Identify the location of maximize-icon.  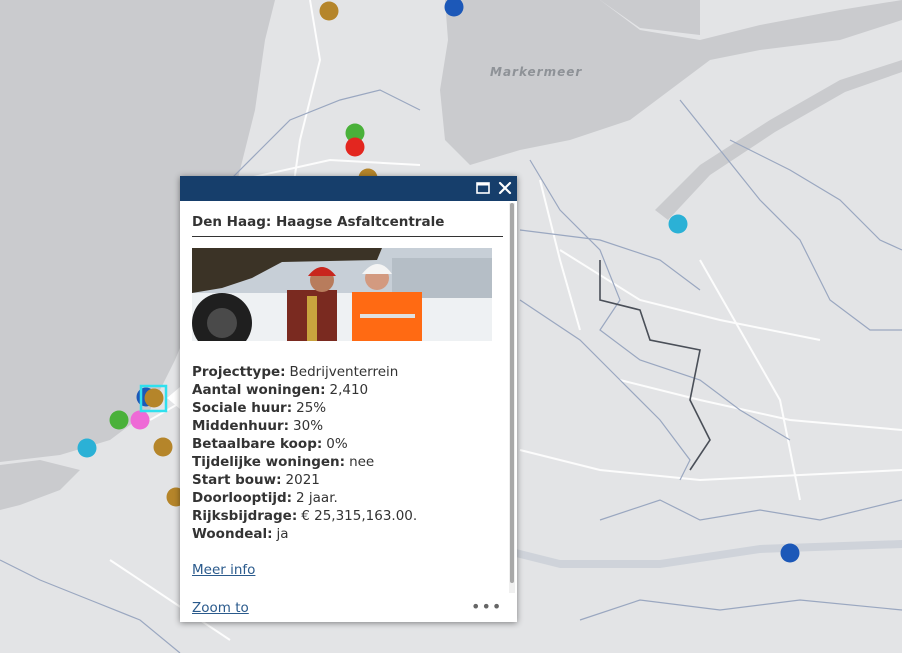
(483, 188).